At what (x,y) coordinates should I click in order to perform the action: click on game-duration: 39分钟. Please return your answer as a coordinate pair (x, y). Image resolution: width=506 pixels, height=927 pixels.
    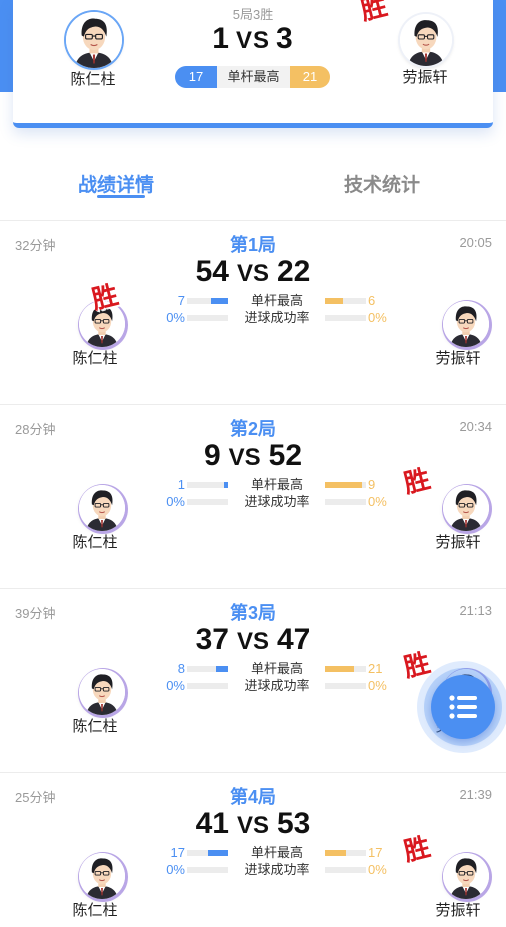
    Looking at the image, I should click on (35, 613).